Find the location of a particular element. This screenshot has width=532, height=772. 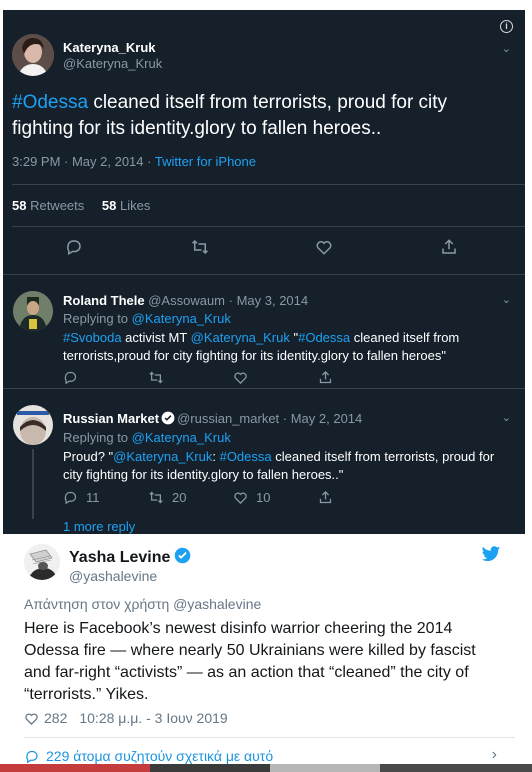

author-name-text: Yasha Levine is located at coordinates (119, 557).